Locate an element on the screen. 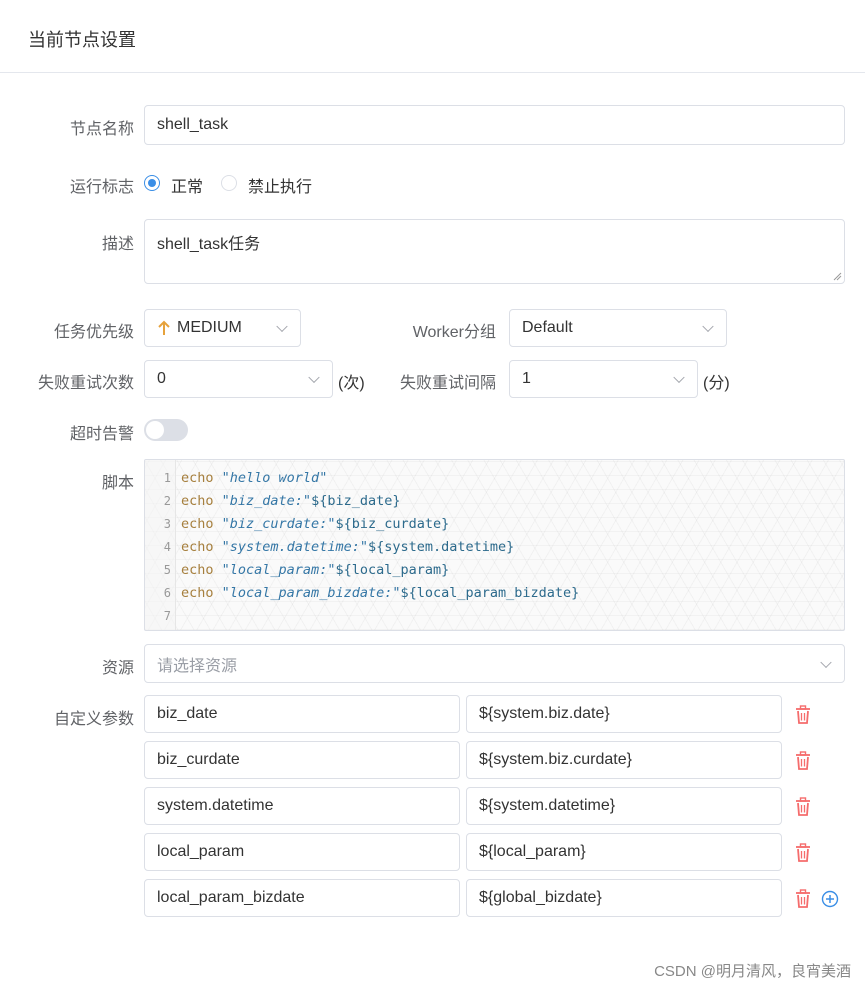 This screenshot has height=989, width=865. line-number: 3 is located at coordinates (167, 524).